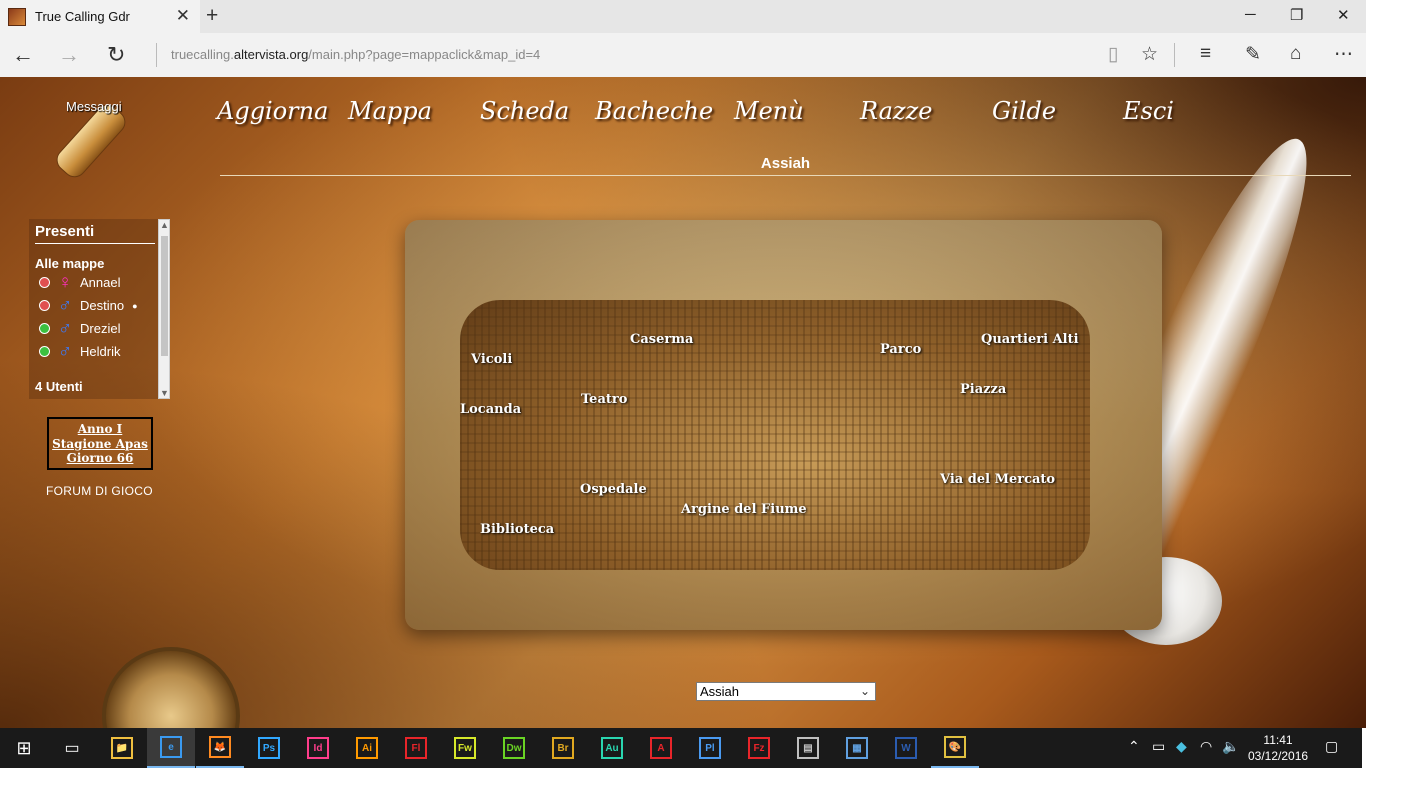 The width and height of the screenshot is (1420, 804). Describe the element at coordinates (983, 389) in the screenshot. I see `location-piazza: Piazza` at that location.